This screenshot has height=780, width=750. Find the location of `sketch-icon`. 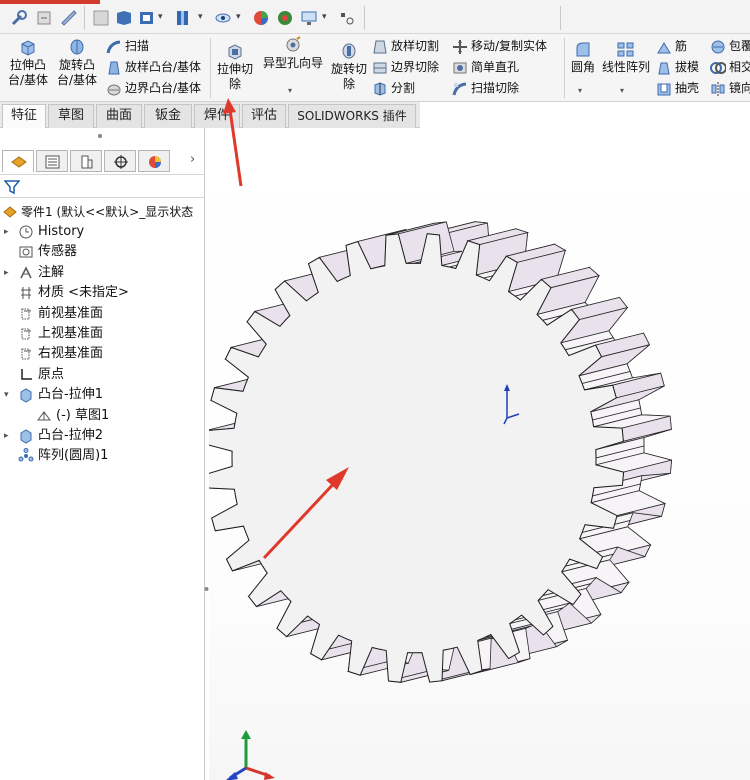

sketch-icon is located at coordinates (44, 415).